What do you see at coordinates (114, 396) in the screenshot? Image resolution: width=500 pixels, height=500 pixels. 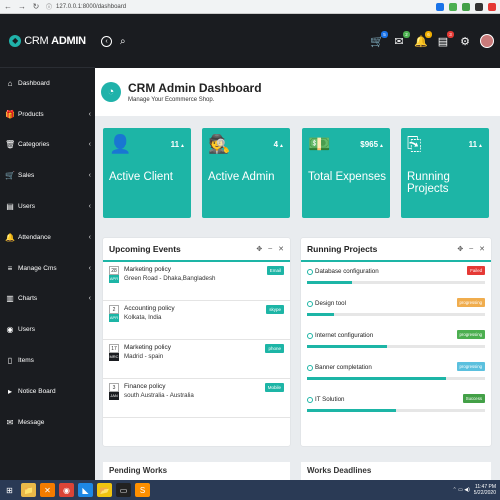 I see `date-month: JAN` at bounding box center [114, 396].